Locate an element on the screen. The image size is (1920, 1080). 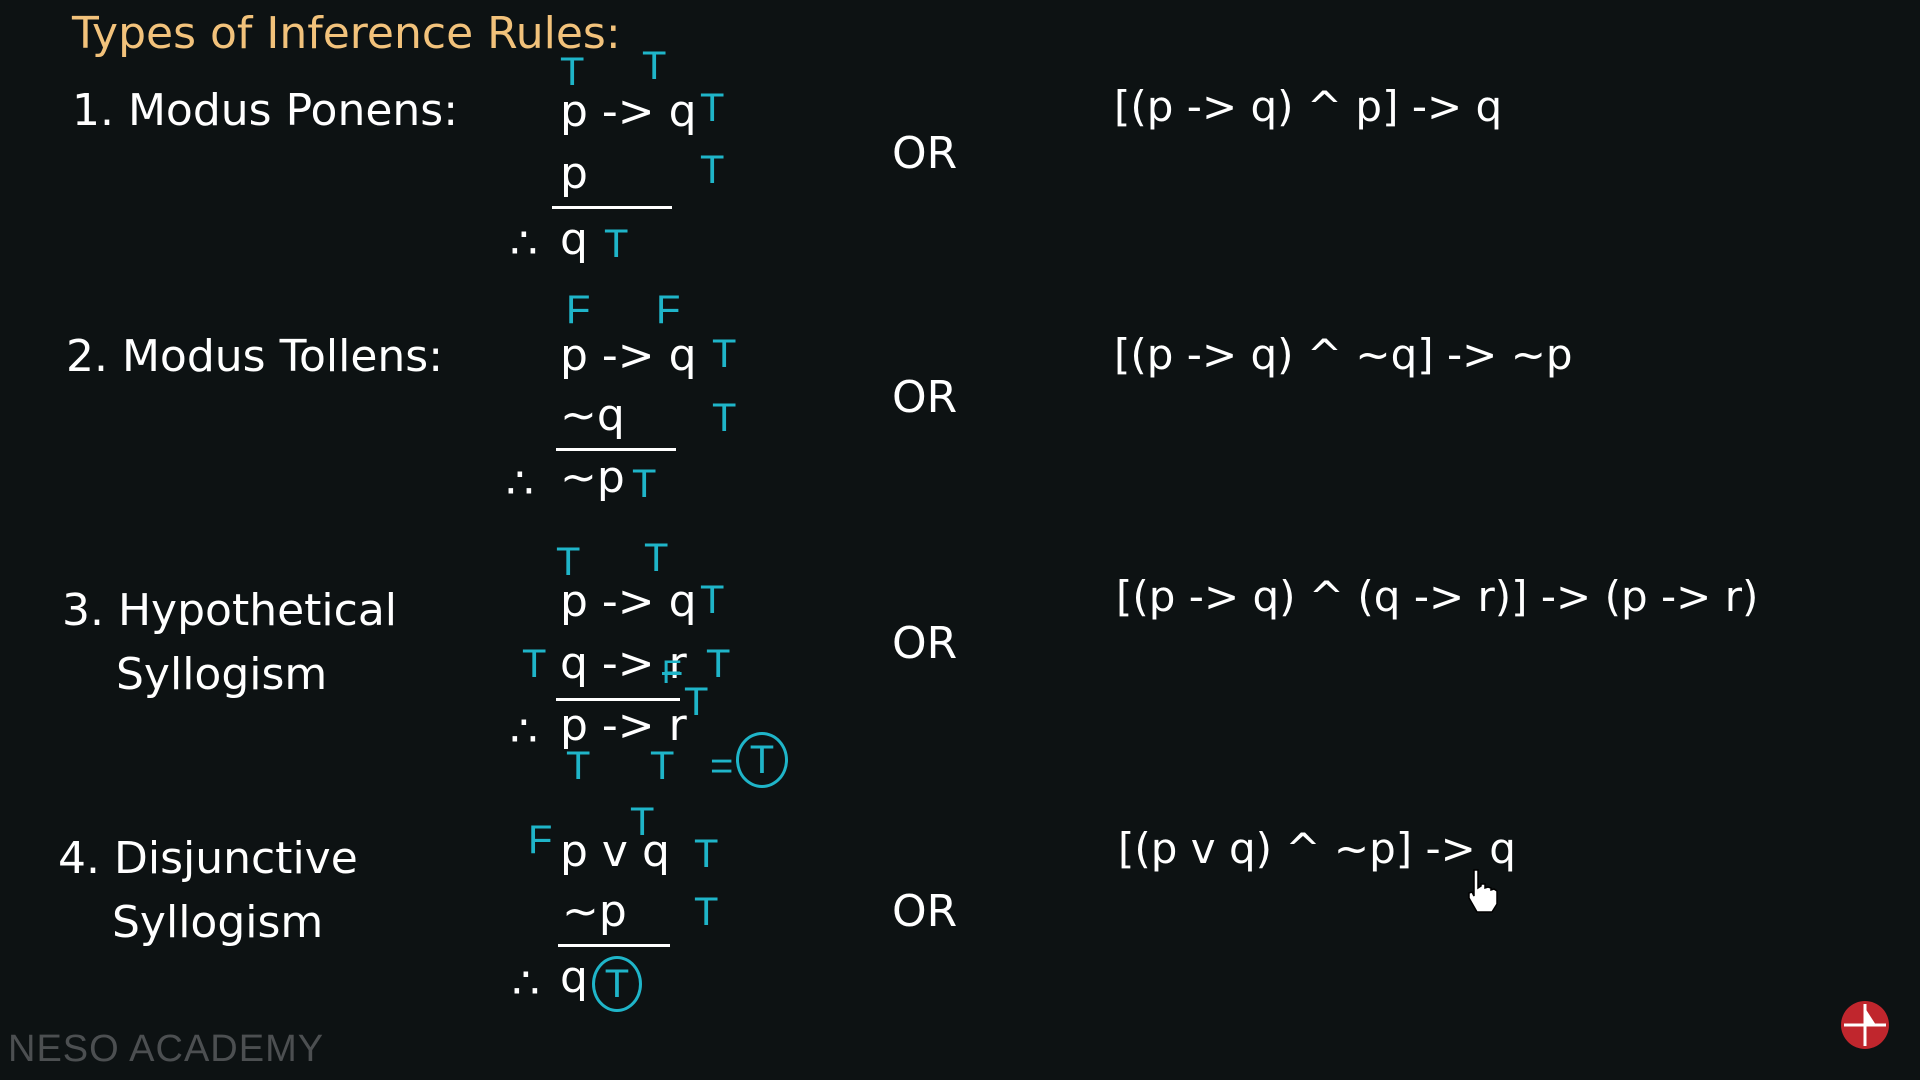
rule-formula: [(p -> q) ^ ~q] -> ~p is located at coordinates (1343, 354).